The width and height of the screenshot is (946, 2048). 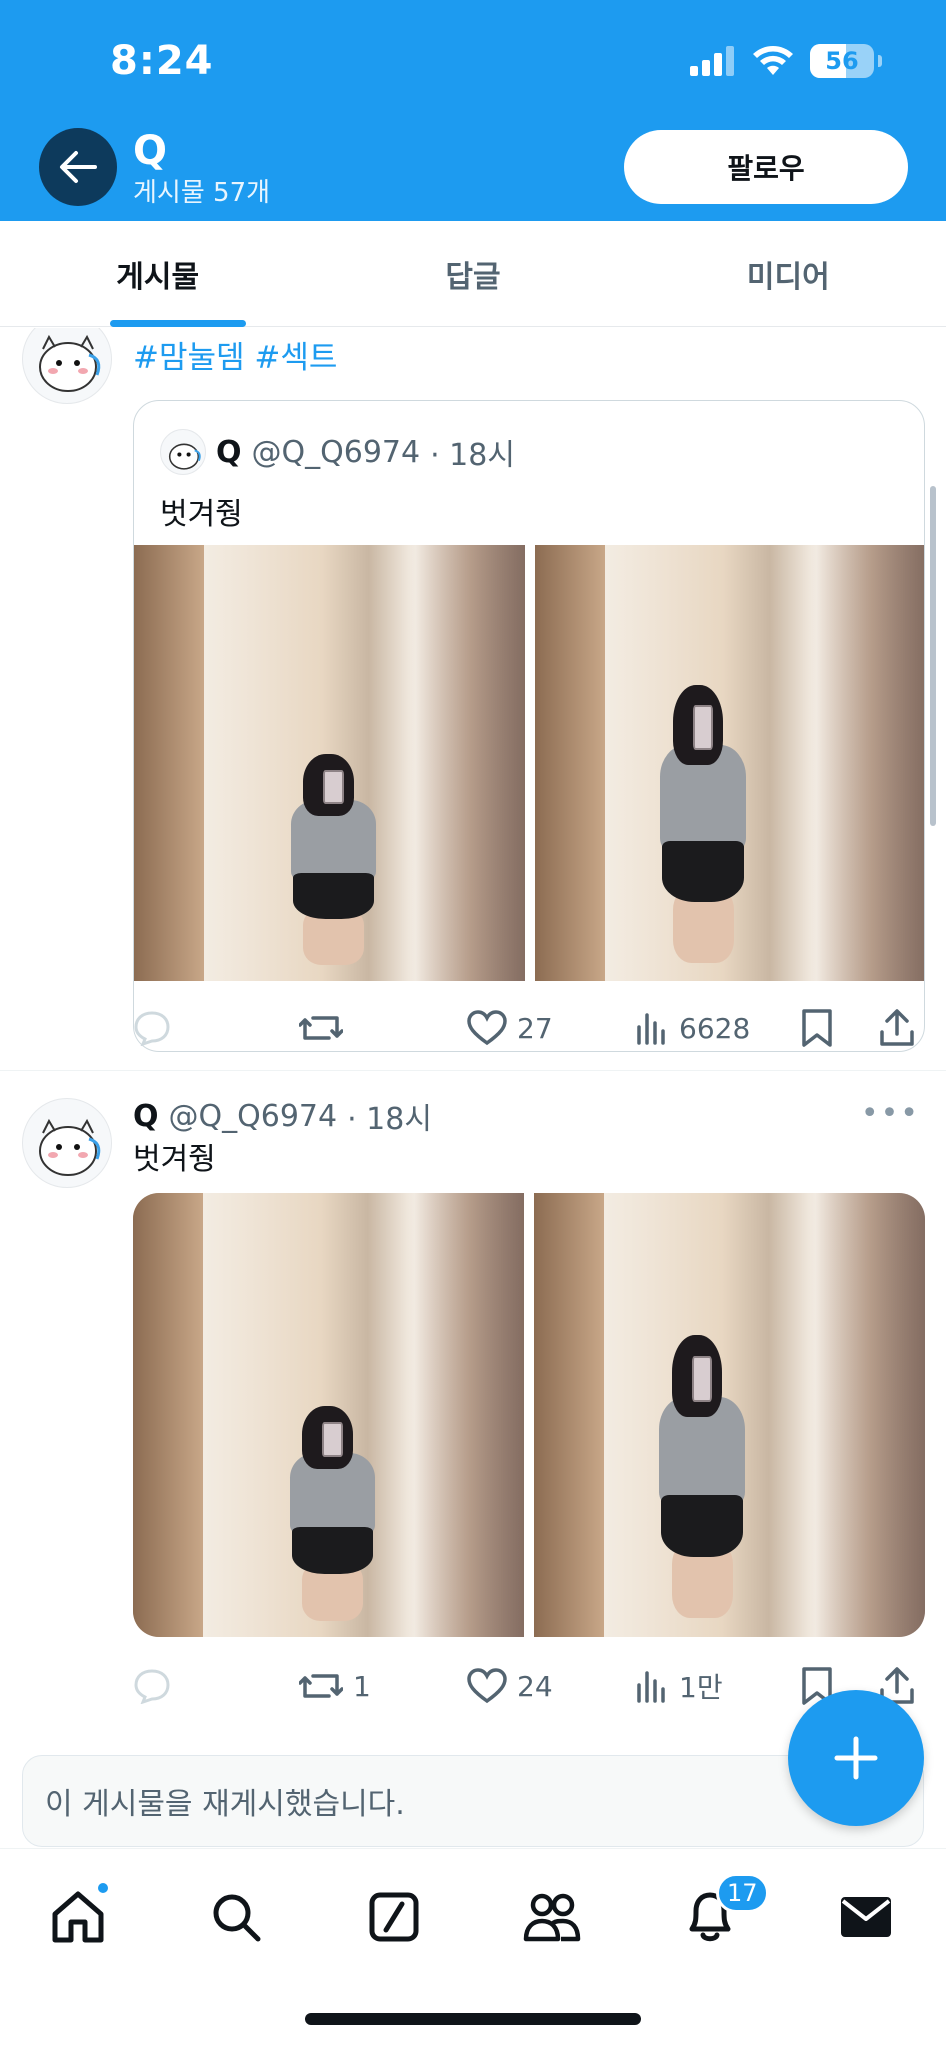 I want to click on post-header: Q @Q_Q6974 · 18시, so click(x=282, y=1116).